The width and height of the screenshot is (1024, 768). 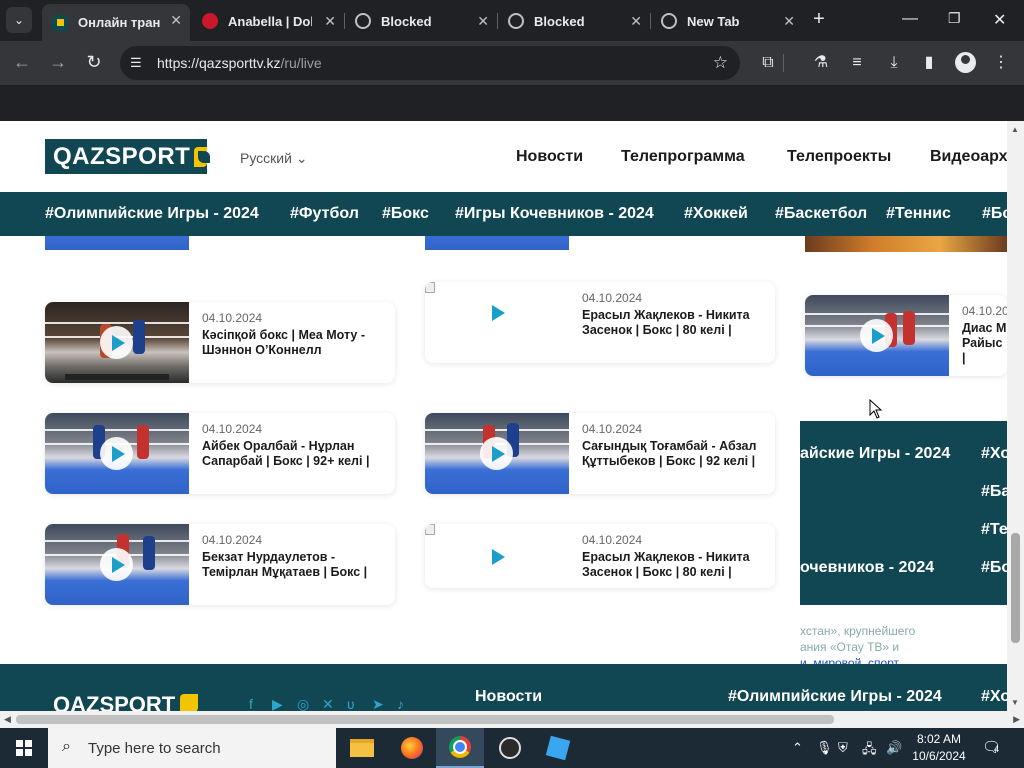 I want to click on tag-link: очевников - 2024, so click(x=867, y=568).